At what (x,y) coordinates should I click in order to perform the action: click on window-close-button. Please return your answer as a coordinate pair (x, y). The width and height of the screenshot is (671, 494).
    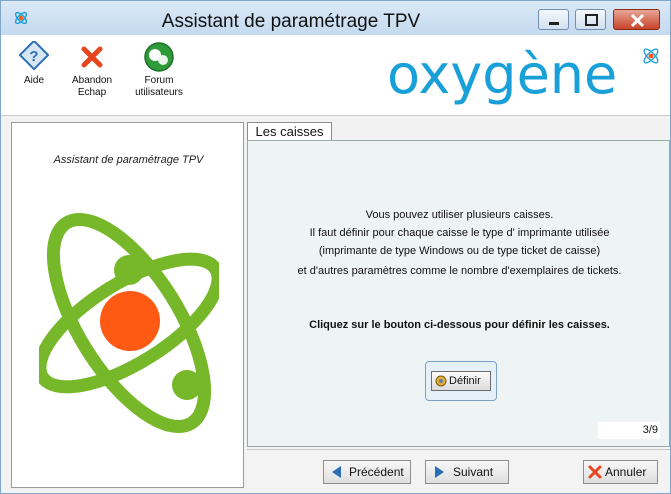
    Looking at the image, I should click on (636, 19).